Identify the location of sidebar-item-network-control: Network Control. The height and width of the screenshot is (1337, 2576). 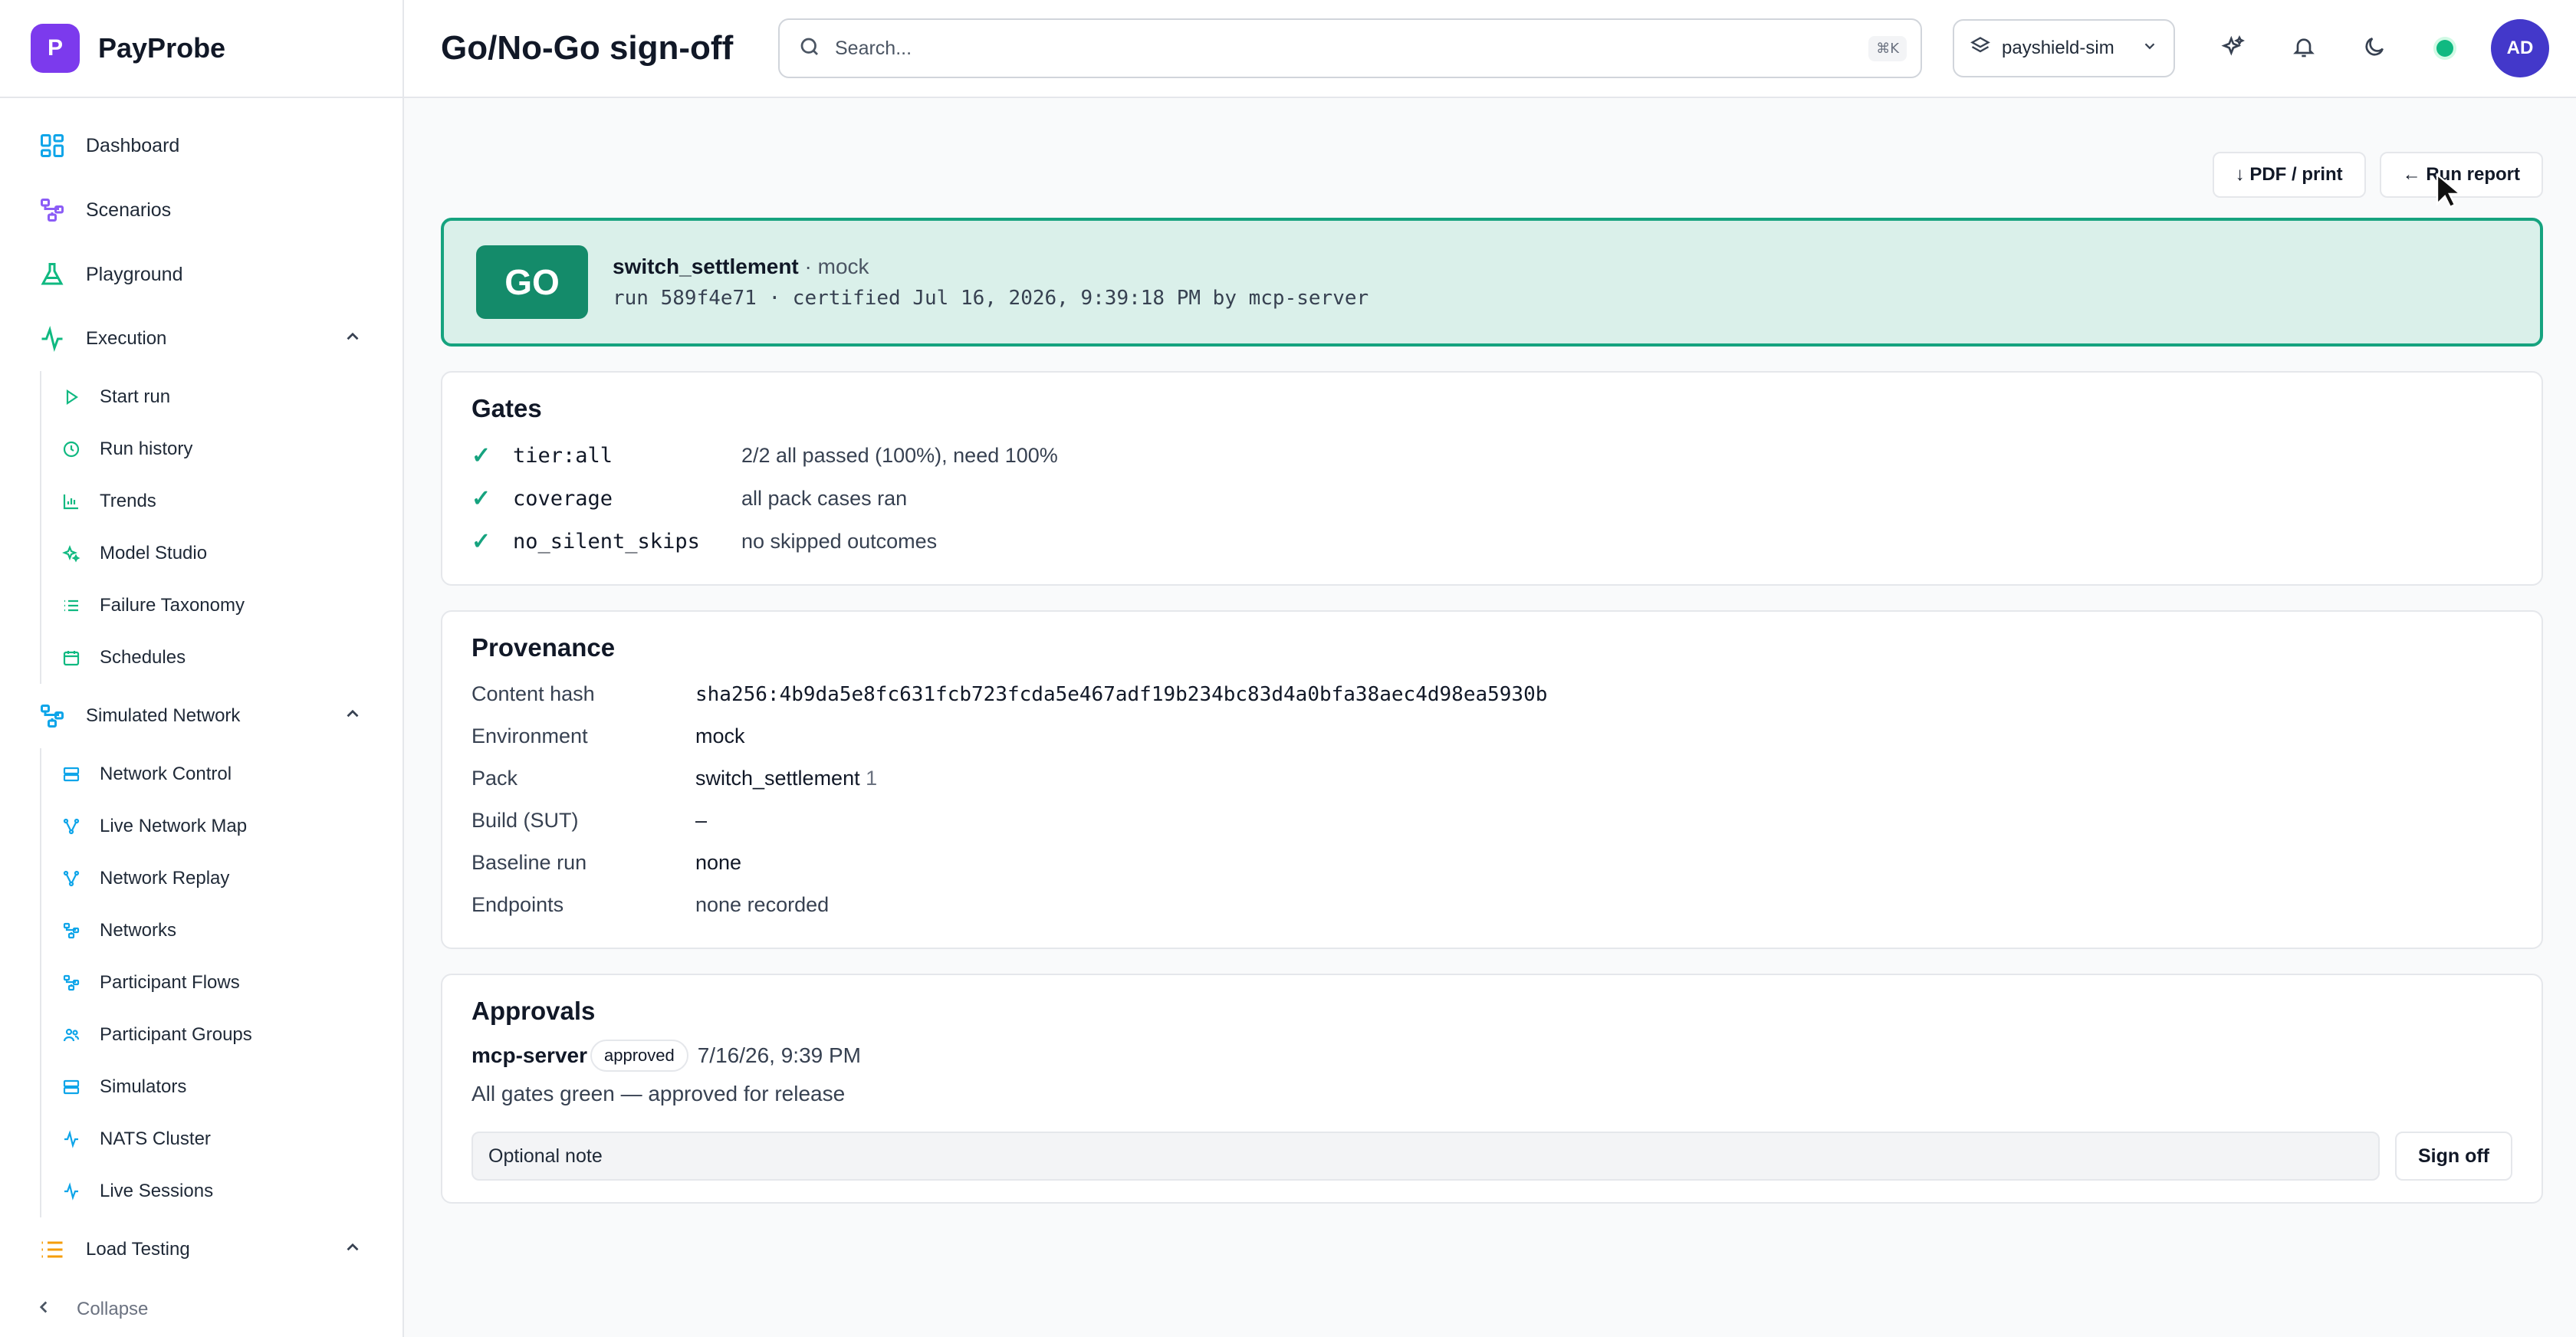
(222, 774).